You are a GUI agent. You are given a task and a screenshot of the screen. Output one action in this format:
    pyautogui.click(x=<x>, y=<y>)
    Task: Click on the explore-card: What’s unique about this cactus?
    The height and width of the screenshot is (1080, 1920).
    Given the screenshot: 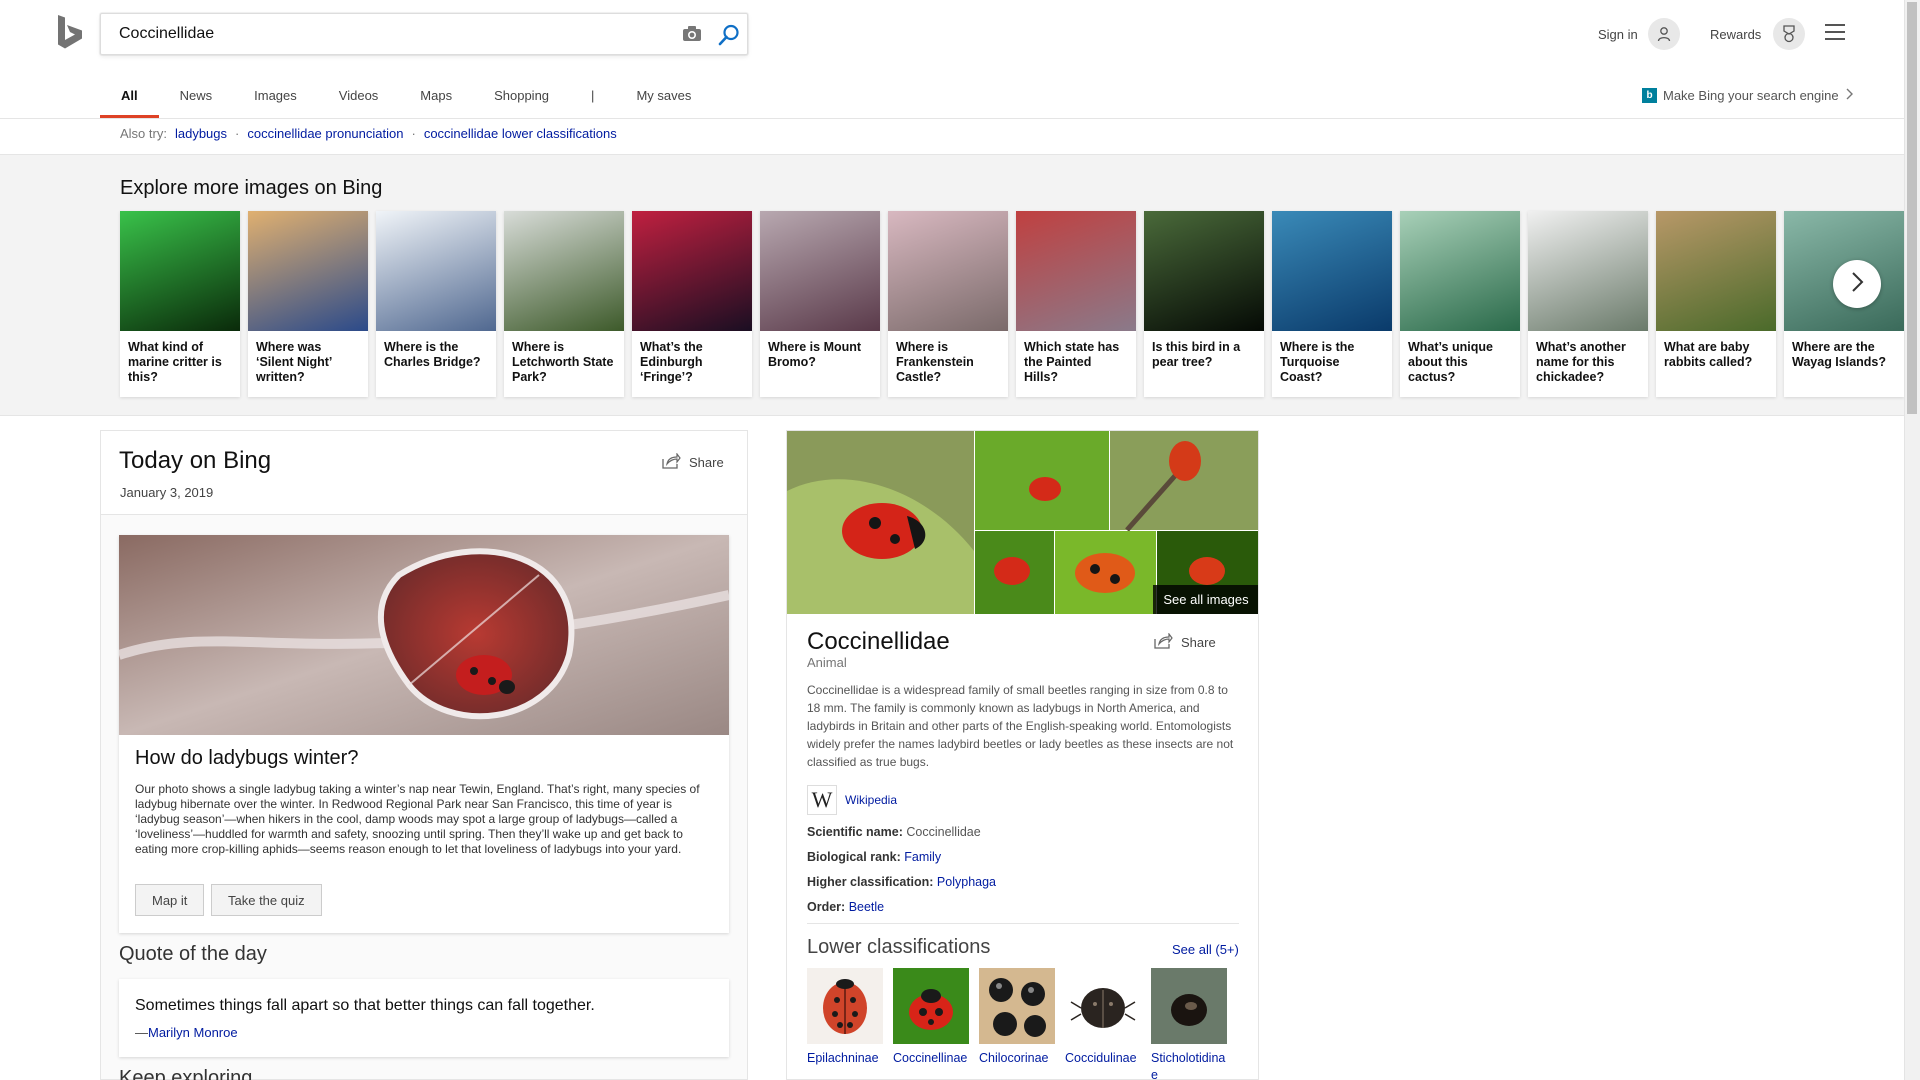 What is the action you would take?
    pyautogui.click(x=1460, y=304)
    